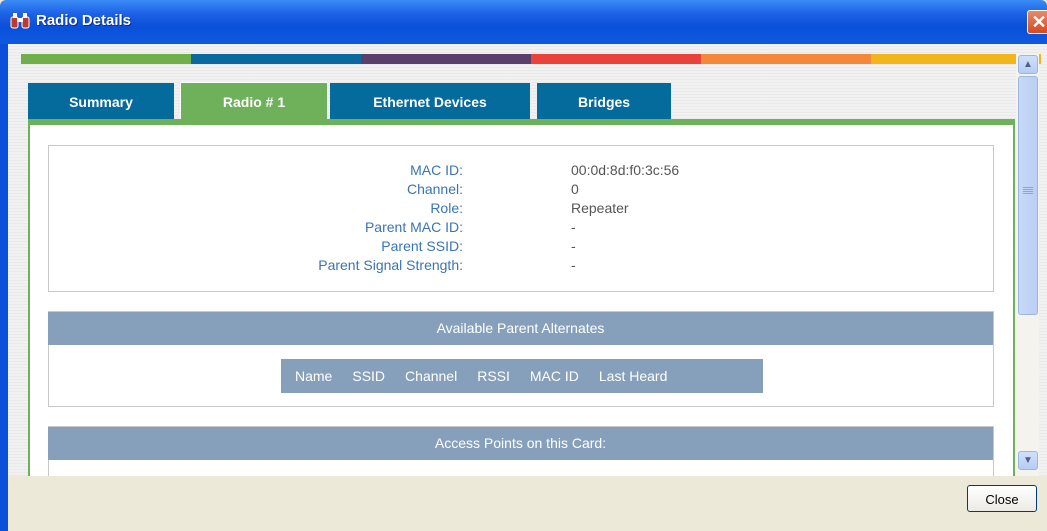 The height and width of the screenshot is (531, 1047). I want to click on scroll-up-button: ▲, so click(1028, 64).